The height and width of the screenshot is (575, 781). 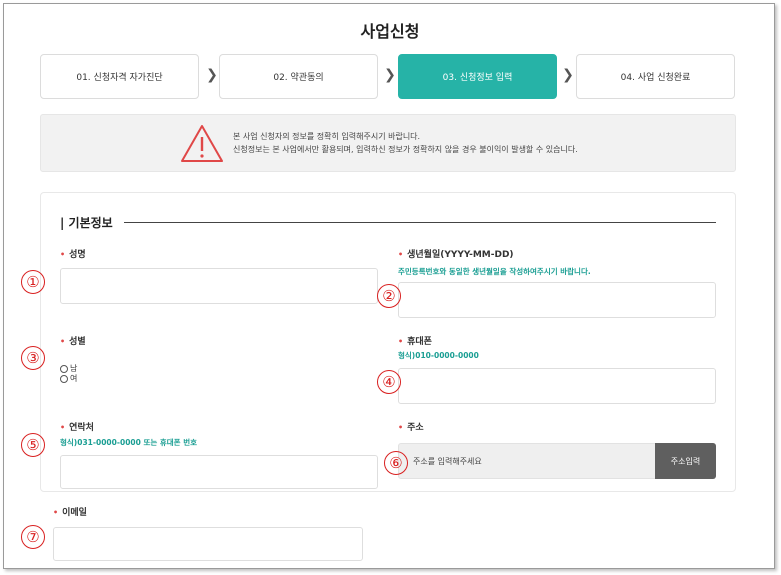 What do you see at coordinates (396, 463) in the screenshot?
I see `annotation-marker-6: ⑥` at bounding box center [396, 463].